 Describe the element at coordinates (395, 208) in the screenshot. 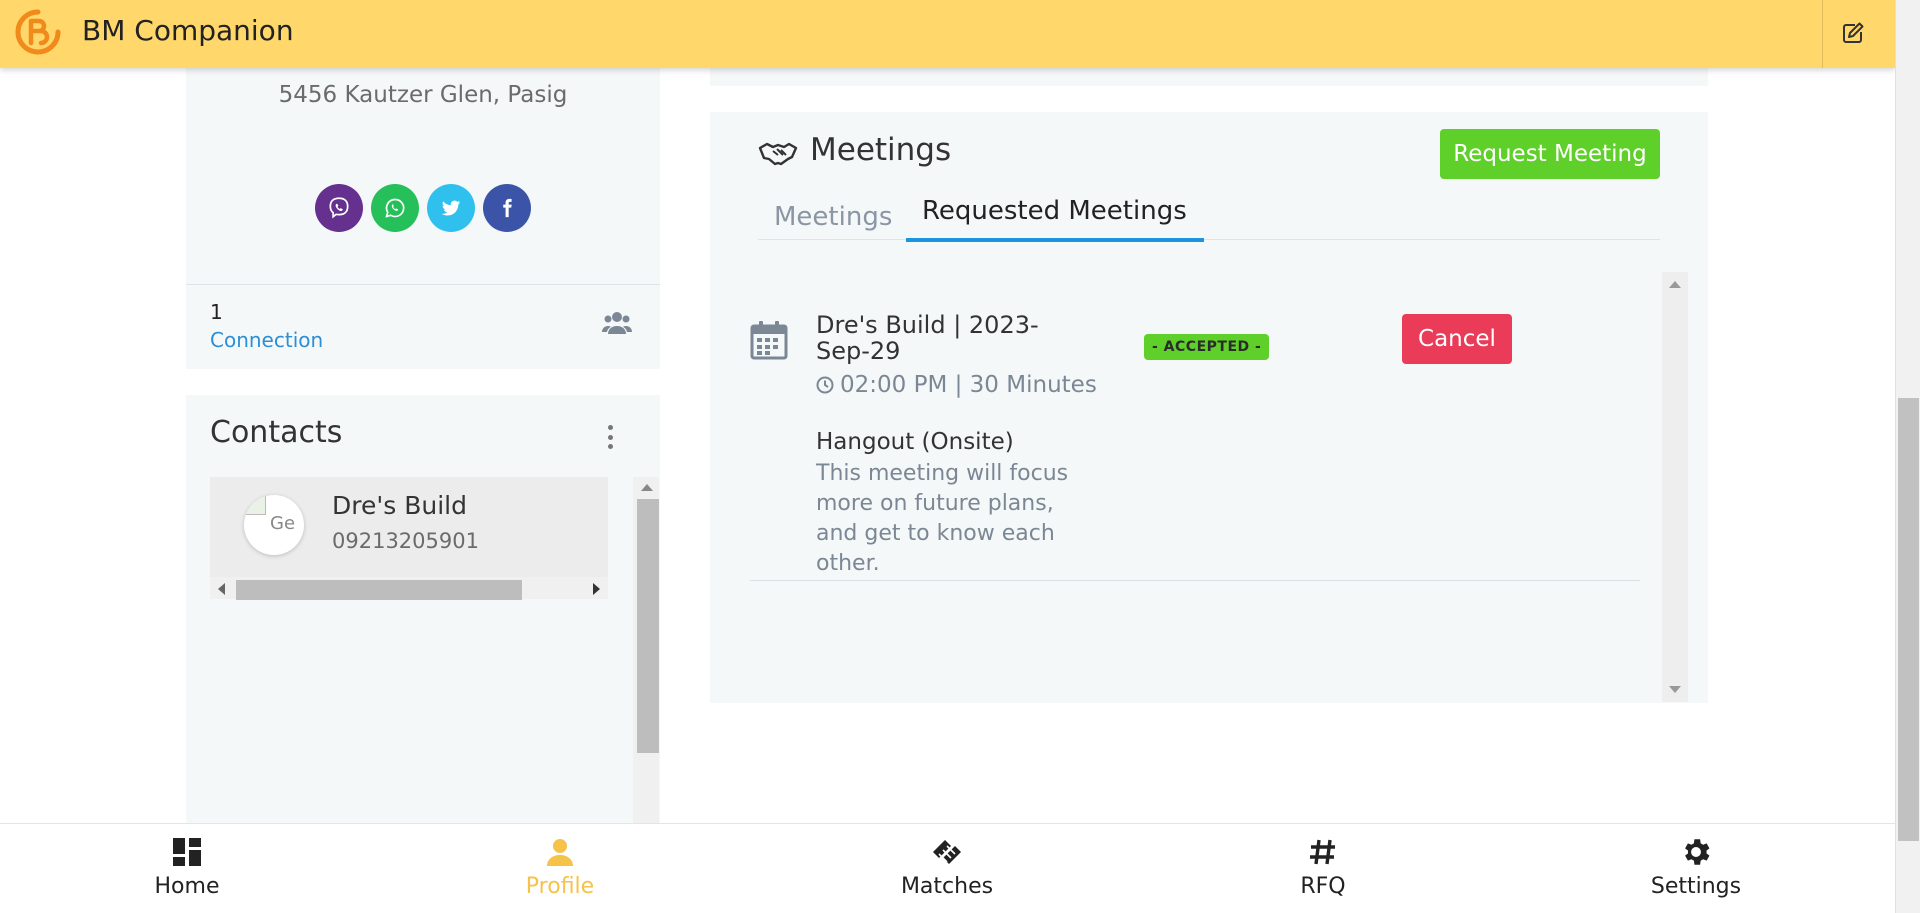

I see `whatsapp-icon` at that location.